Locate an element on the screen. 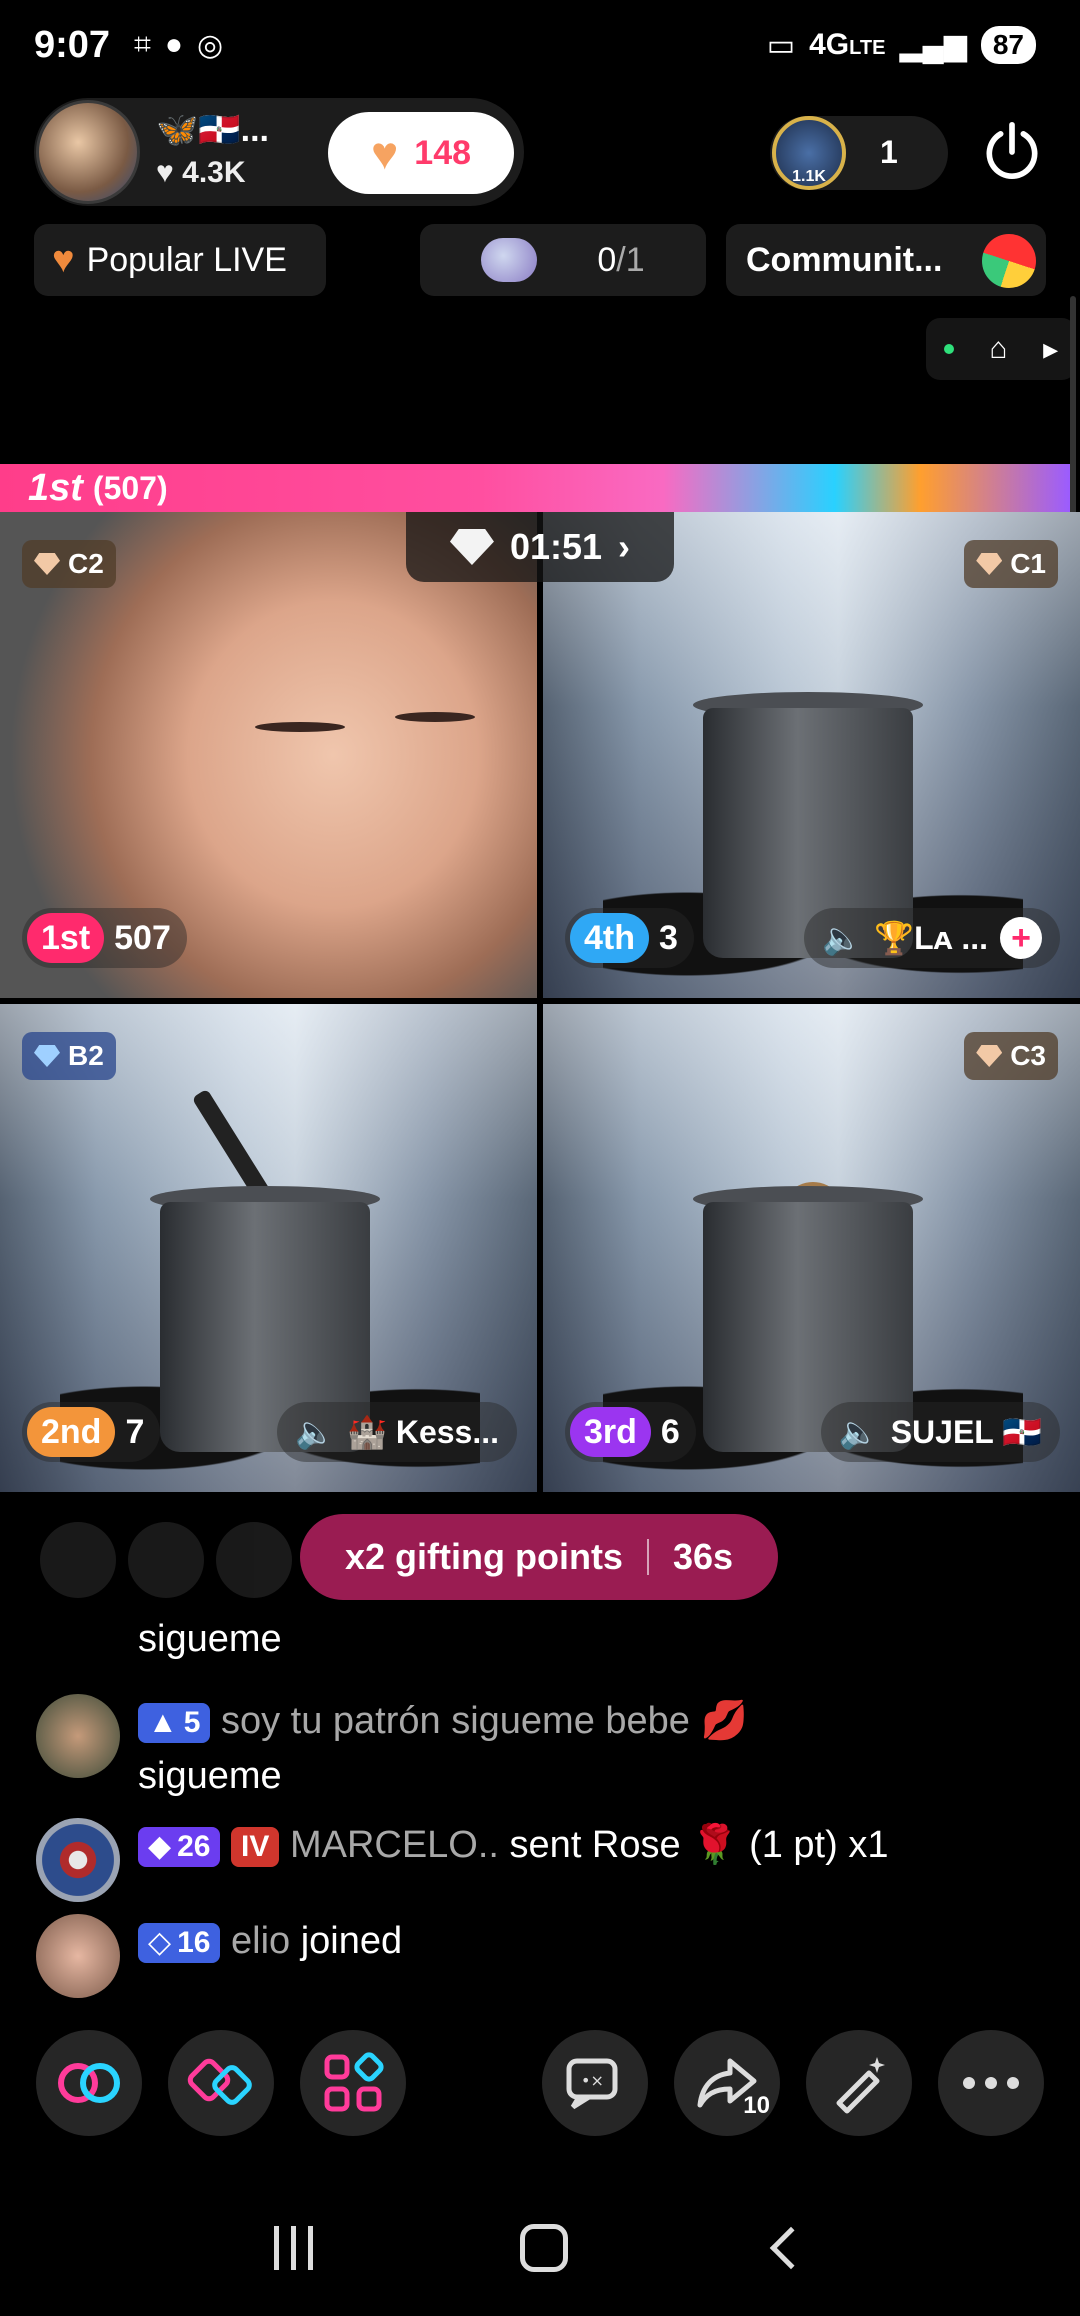 Image resolution: width=1080 pixels, height=2316 pixels. power-icon is located at coordinates (1012, 152).